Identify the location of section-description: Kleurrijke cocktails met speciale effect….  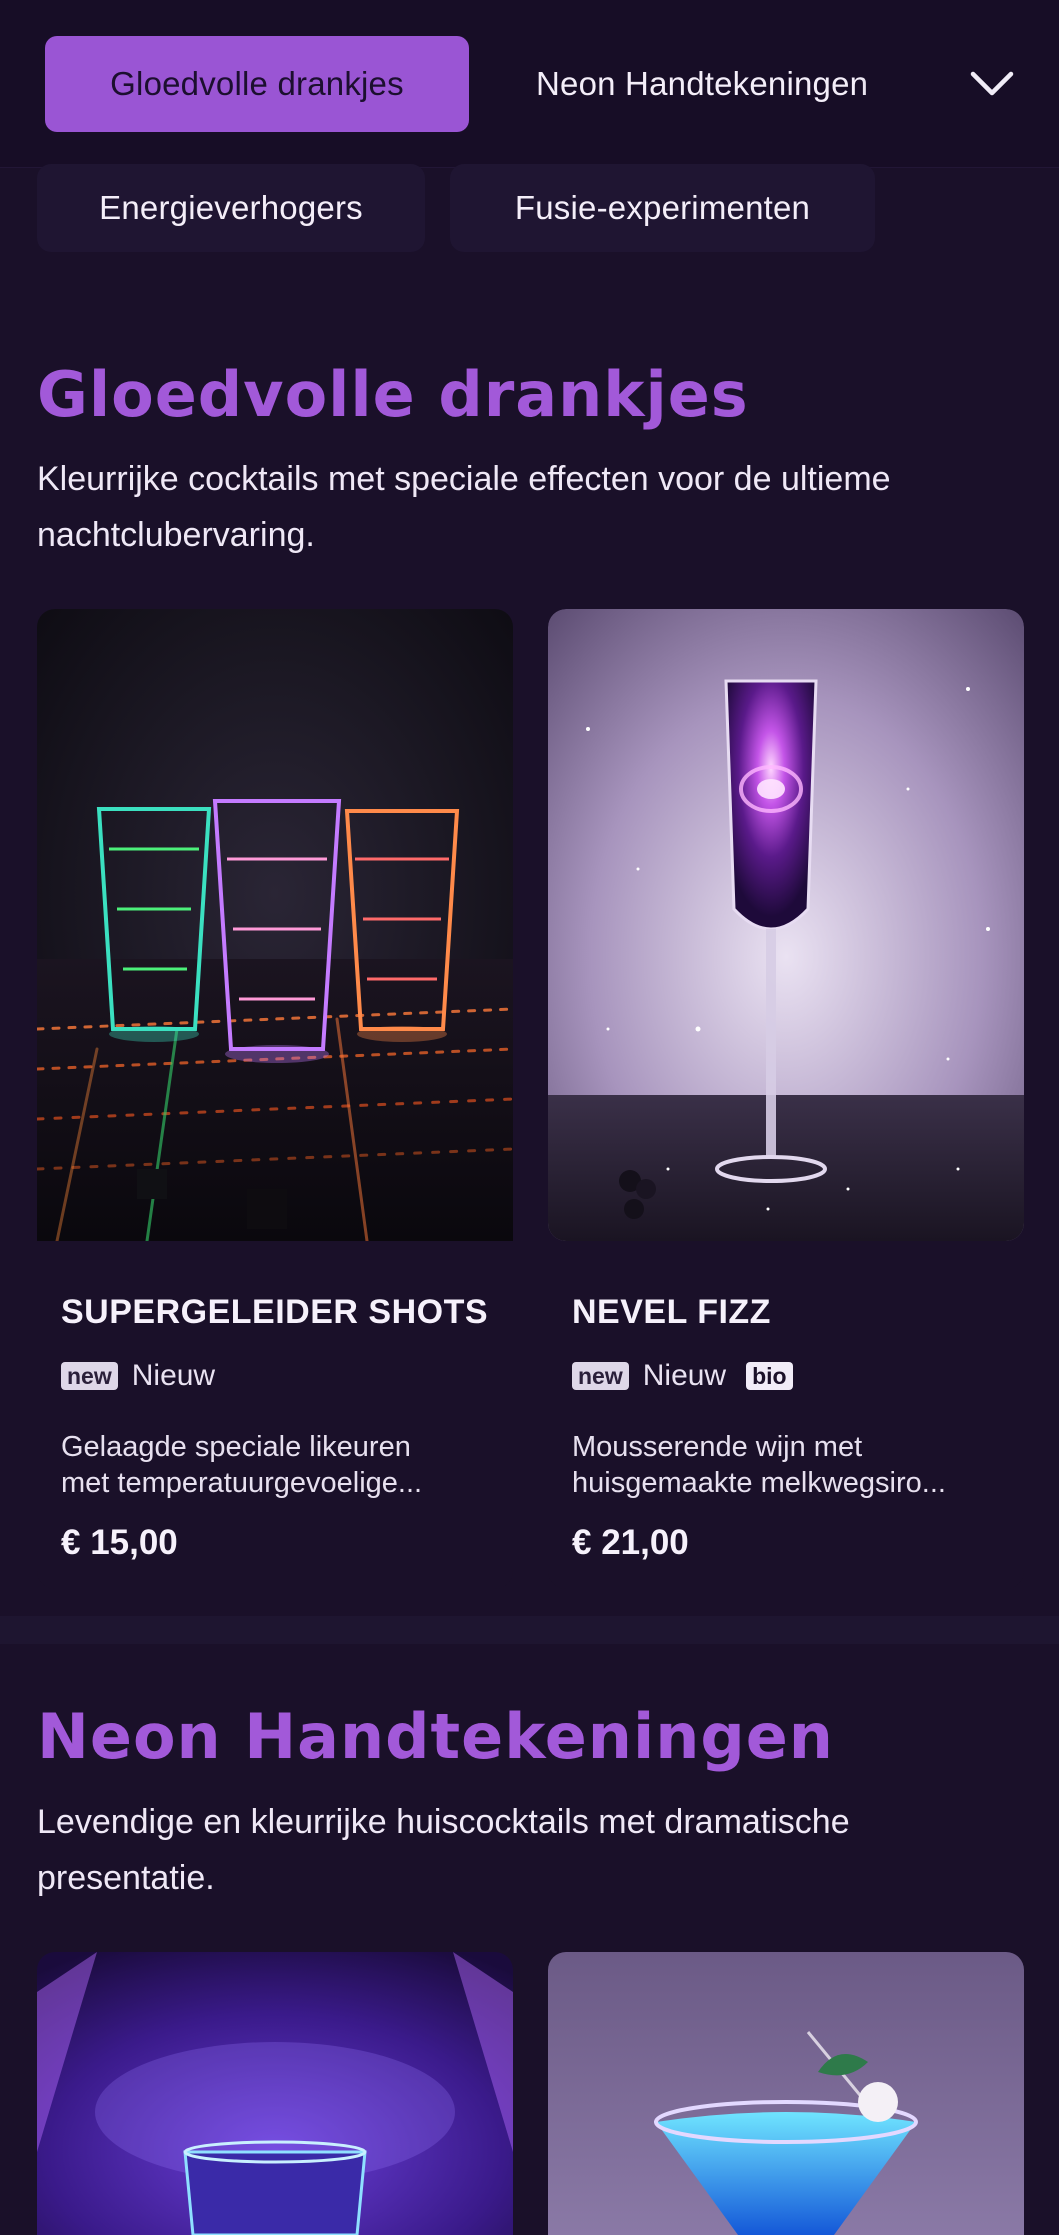
(464, 507).